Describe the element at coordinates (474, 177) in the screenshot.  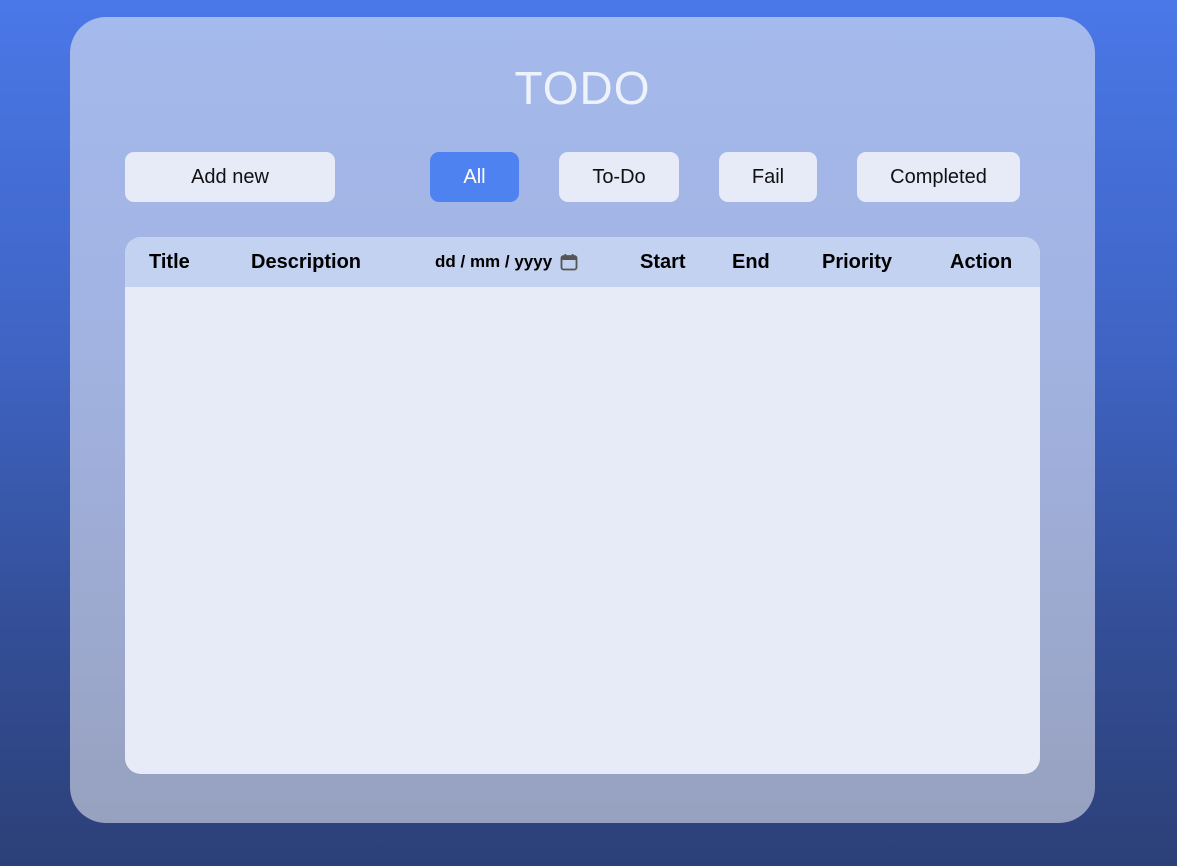
I see `filter-all-button: All` at that location.